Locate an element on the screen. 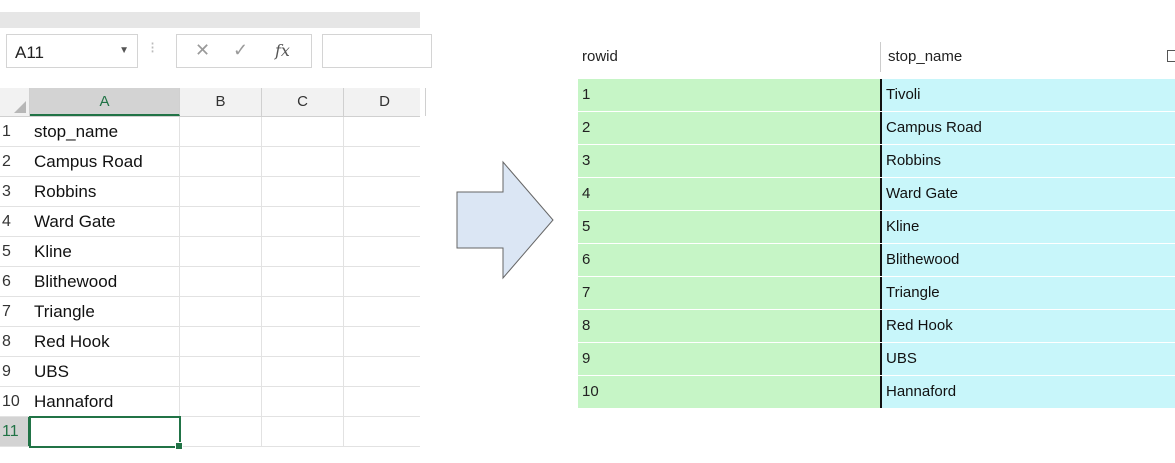  rowid-cell: 8 is located at coordinates (729, 326).